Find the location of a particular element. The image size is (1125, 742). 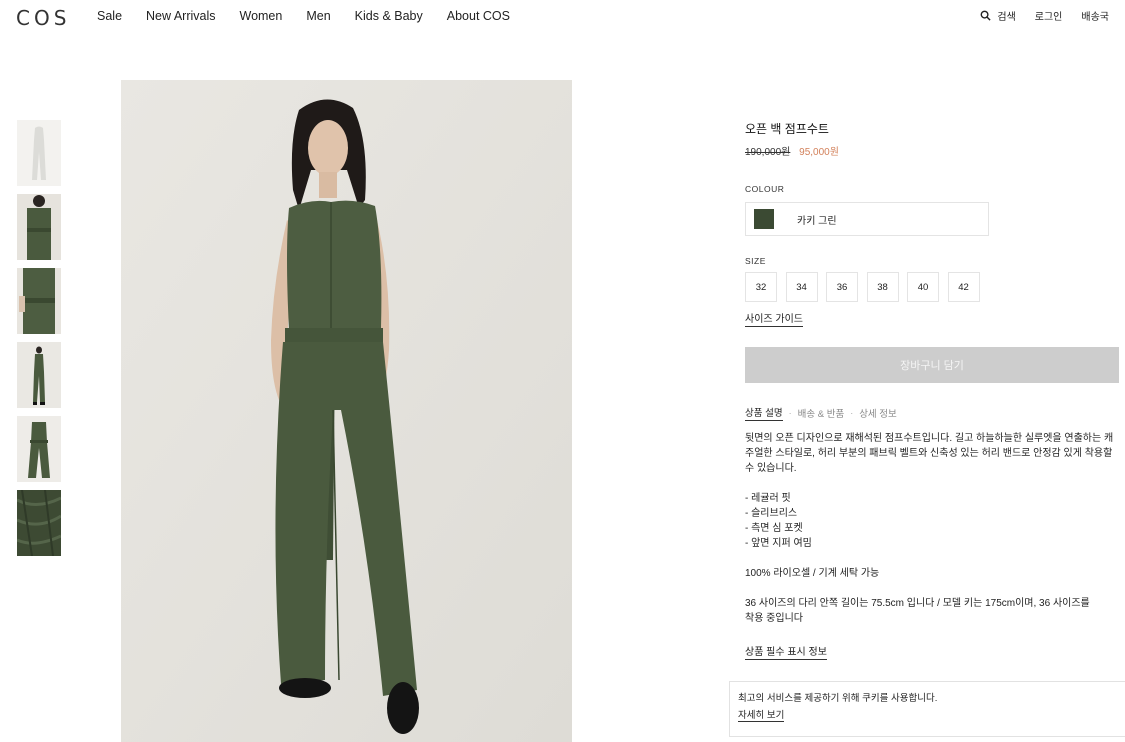

size-option-42: 42 is located at coordinates (963, 287).